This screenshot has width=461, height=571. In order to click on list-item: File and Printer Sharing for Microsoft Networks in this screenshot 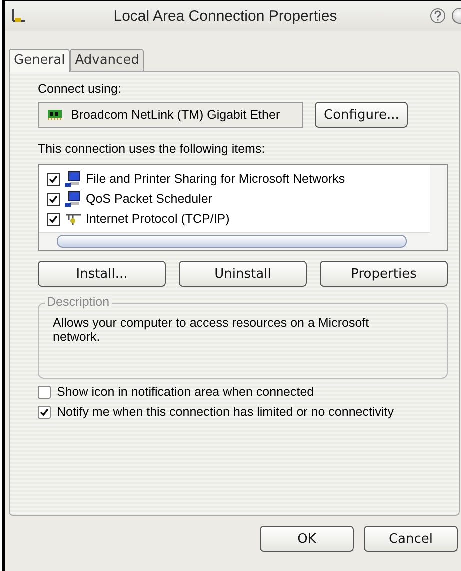, I will do `click(216, 179)`.